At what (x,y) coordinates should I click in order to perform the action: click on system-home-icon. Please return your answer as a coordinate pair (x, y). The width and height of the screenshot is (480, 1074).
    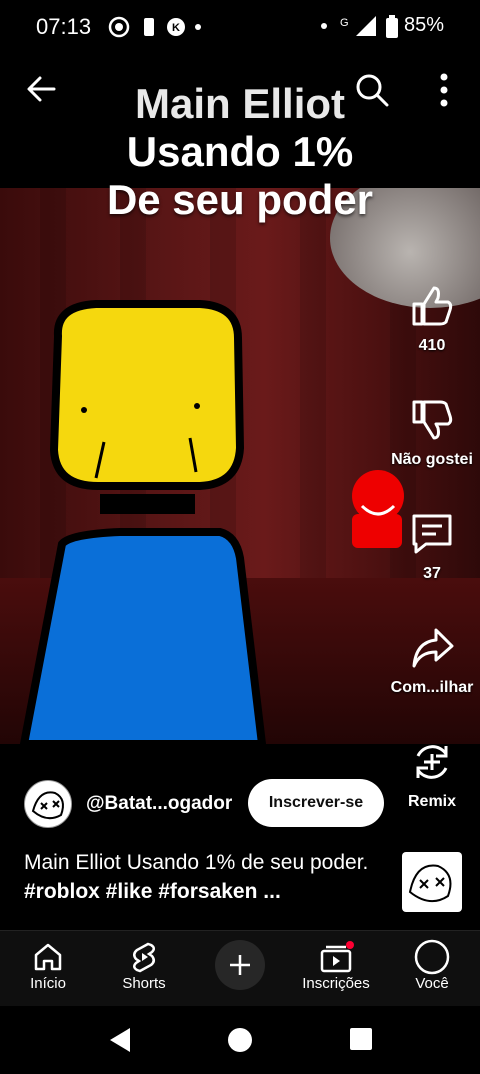
    Looking at the image, I should click on (240, 1040).